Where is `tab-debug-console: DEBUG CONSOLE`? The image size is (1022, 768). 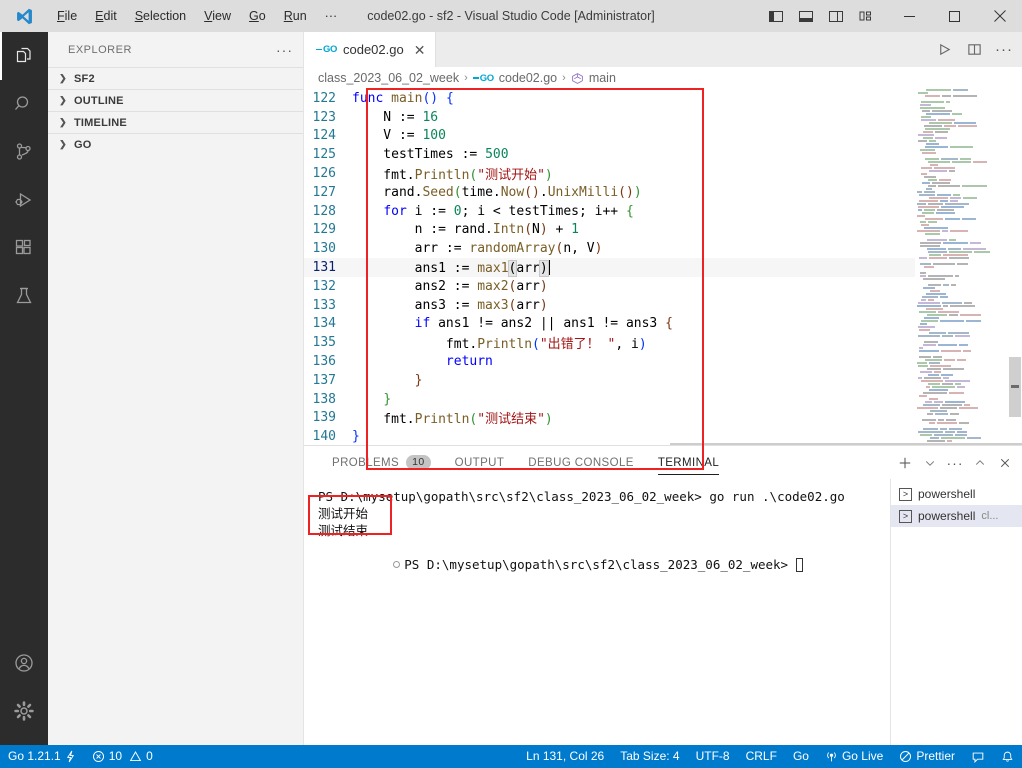
tab-debug-console: DEBUG CONSOLE is located at coordinates (581, 462).